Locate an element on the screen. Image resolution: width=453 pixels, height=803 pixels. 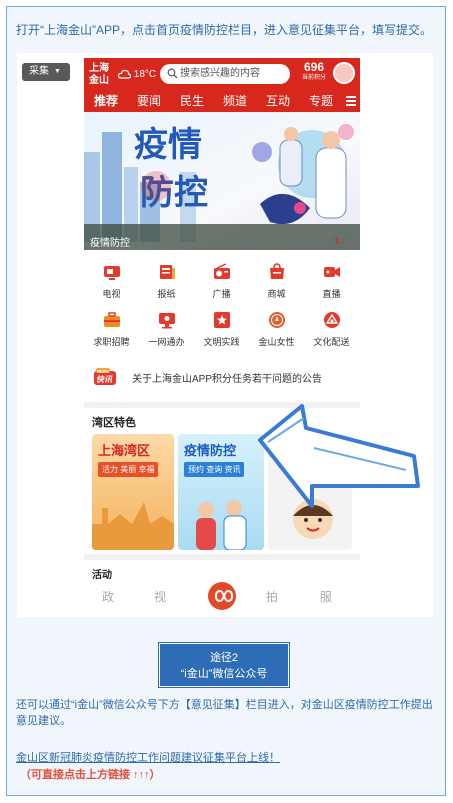
tab-interact: 互动 is located at coordinates (278, 101).